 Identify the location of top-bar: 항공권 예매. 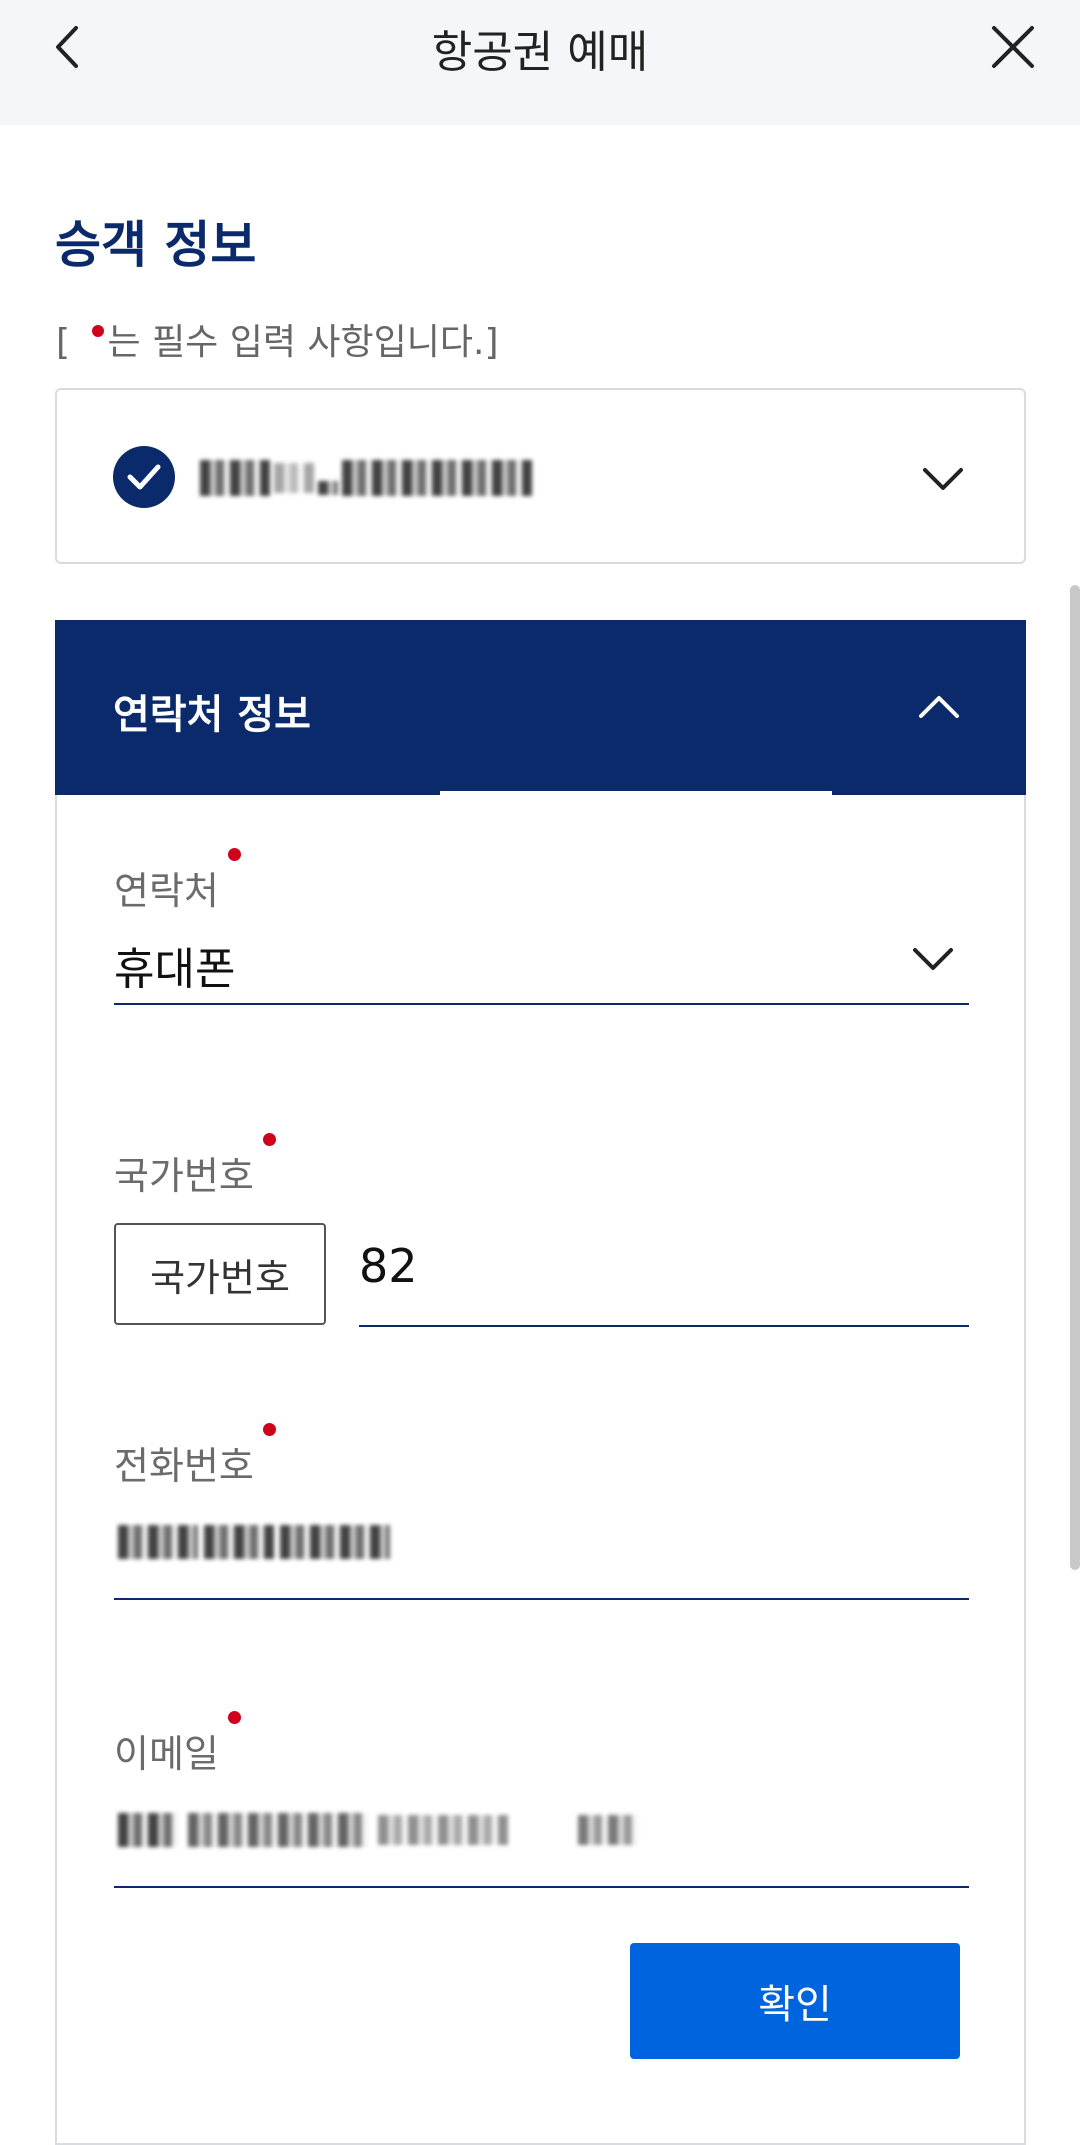
(540, 62).